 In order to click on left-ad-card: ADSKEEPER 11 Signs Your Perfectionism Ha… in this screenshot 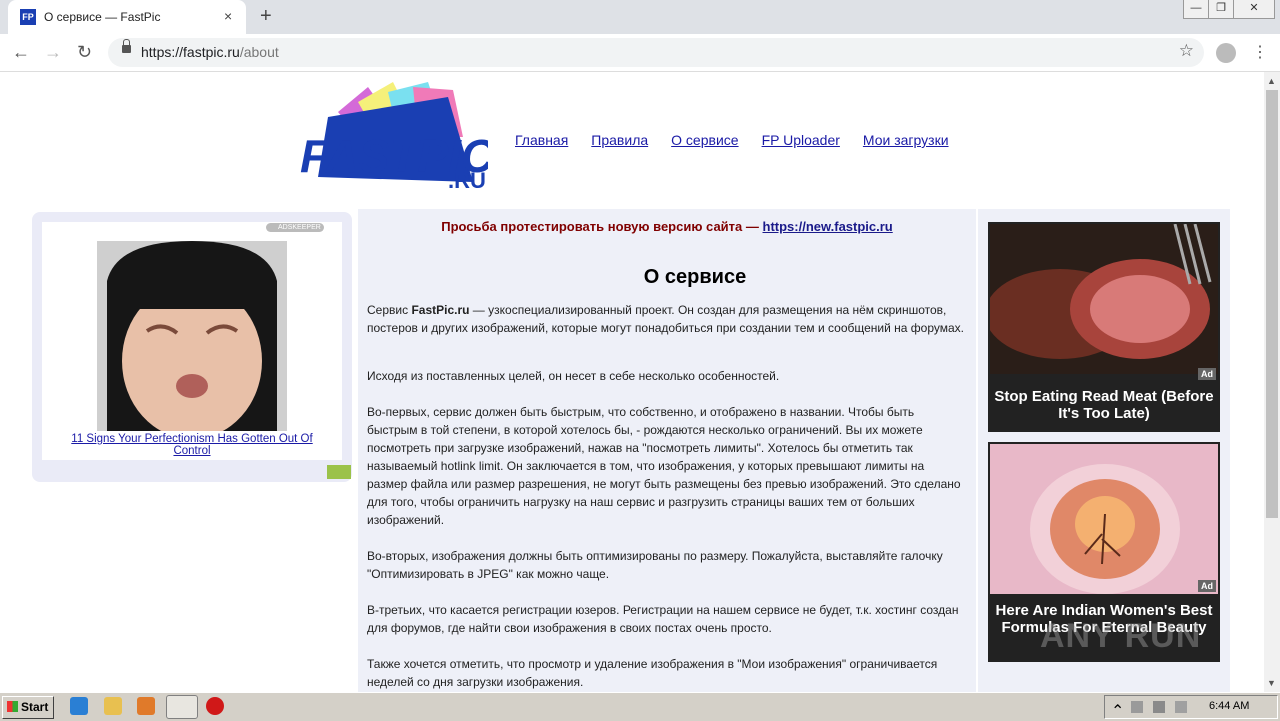, I will do `click(196, 350)`.